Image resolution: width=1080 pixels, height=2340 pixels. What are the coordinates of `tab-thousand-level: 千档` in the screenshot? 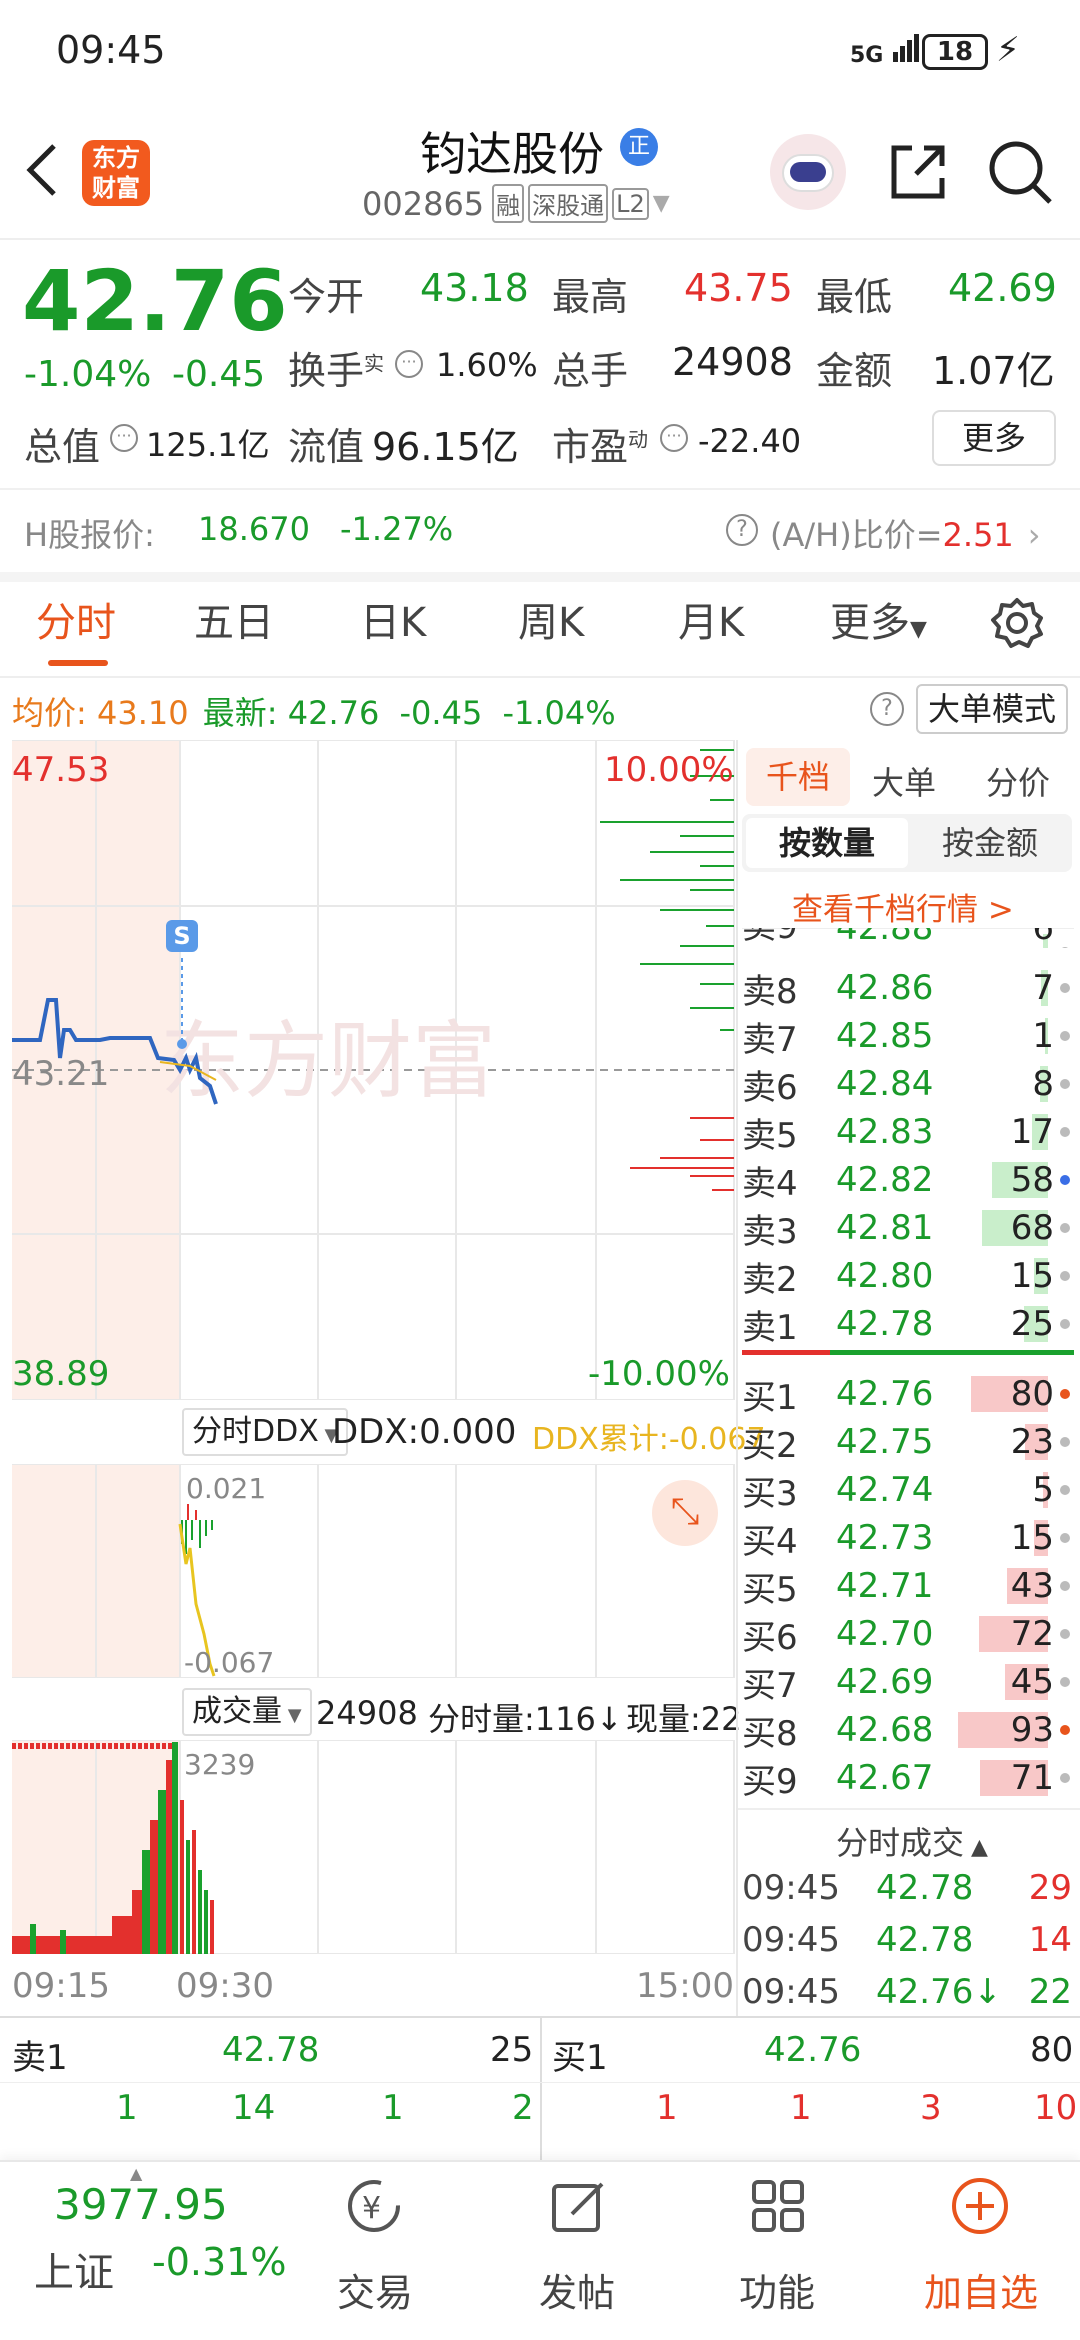 It's located at (798, 777).